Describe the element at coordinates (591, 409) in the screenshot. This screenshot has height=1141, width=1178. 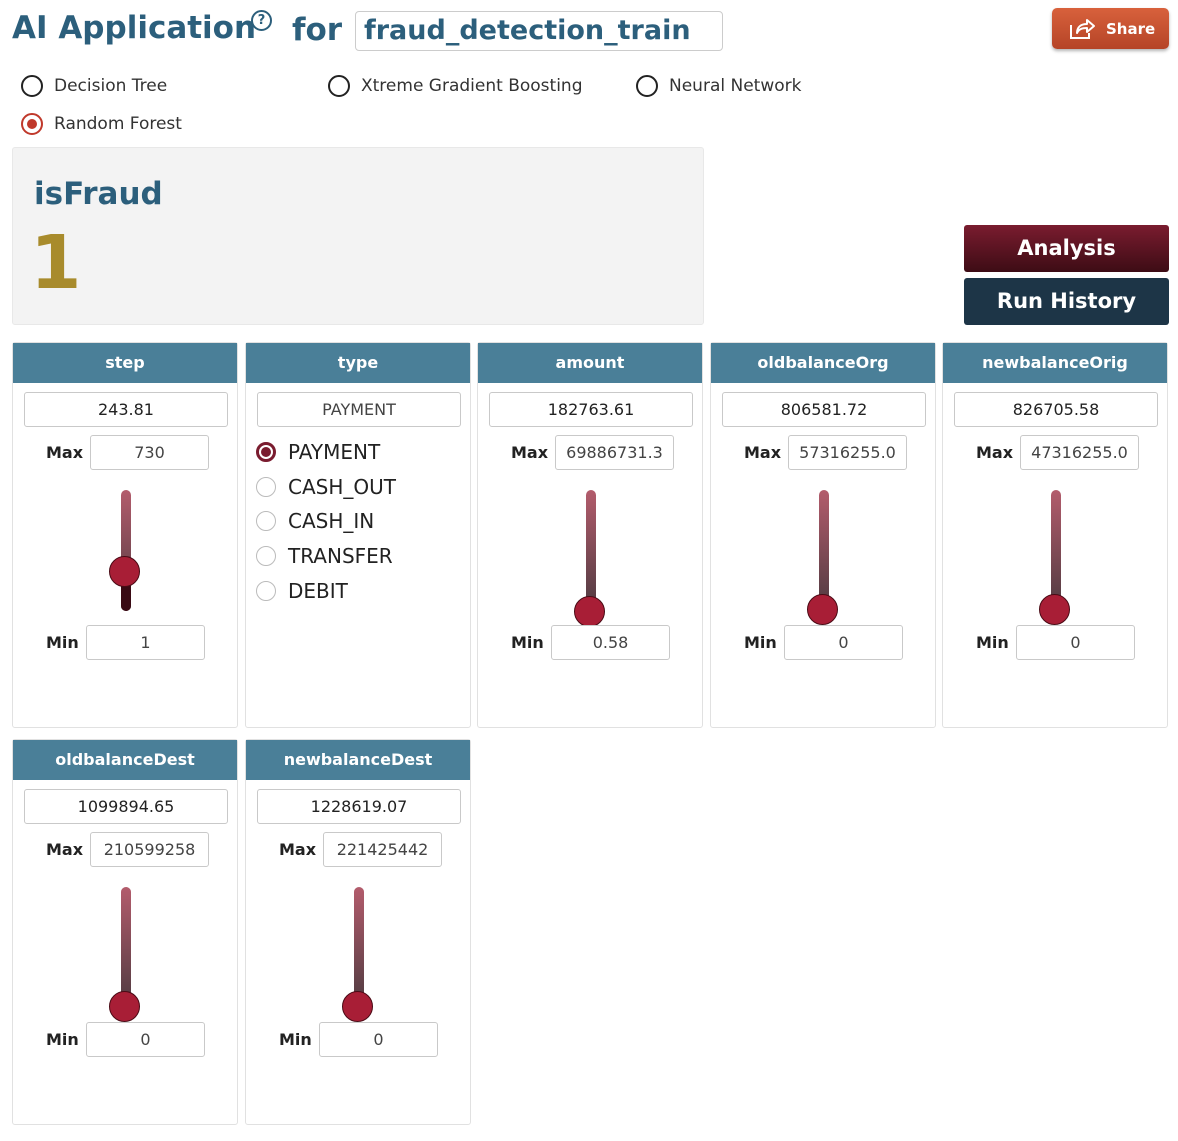
I see `feature-value-input: 182763.61` at that location.